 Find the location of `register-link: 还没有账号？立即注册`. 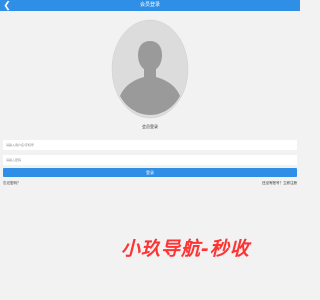

register-link: 还没有账号？立即注册 is located at coordinates (279, 183).